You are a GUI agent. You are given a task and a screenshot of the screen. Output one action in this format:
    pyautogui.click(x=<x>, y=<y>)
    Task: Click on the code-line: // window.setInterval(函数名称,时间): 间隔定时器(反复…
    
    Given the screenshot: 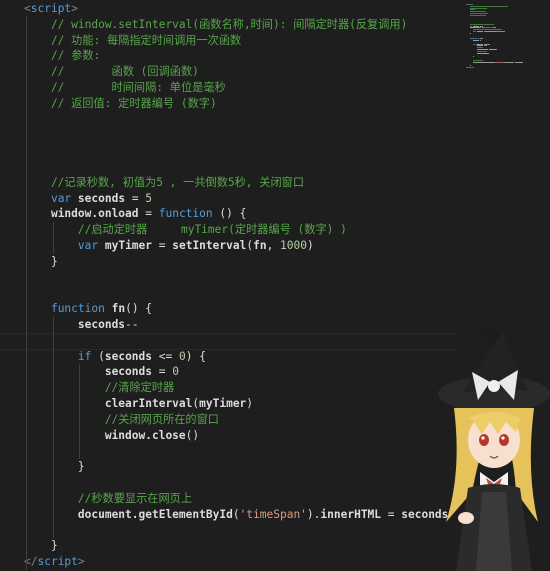 What is the action you would take?
    pyautogui.click(x=228, y=25)
    